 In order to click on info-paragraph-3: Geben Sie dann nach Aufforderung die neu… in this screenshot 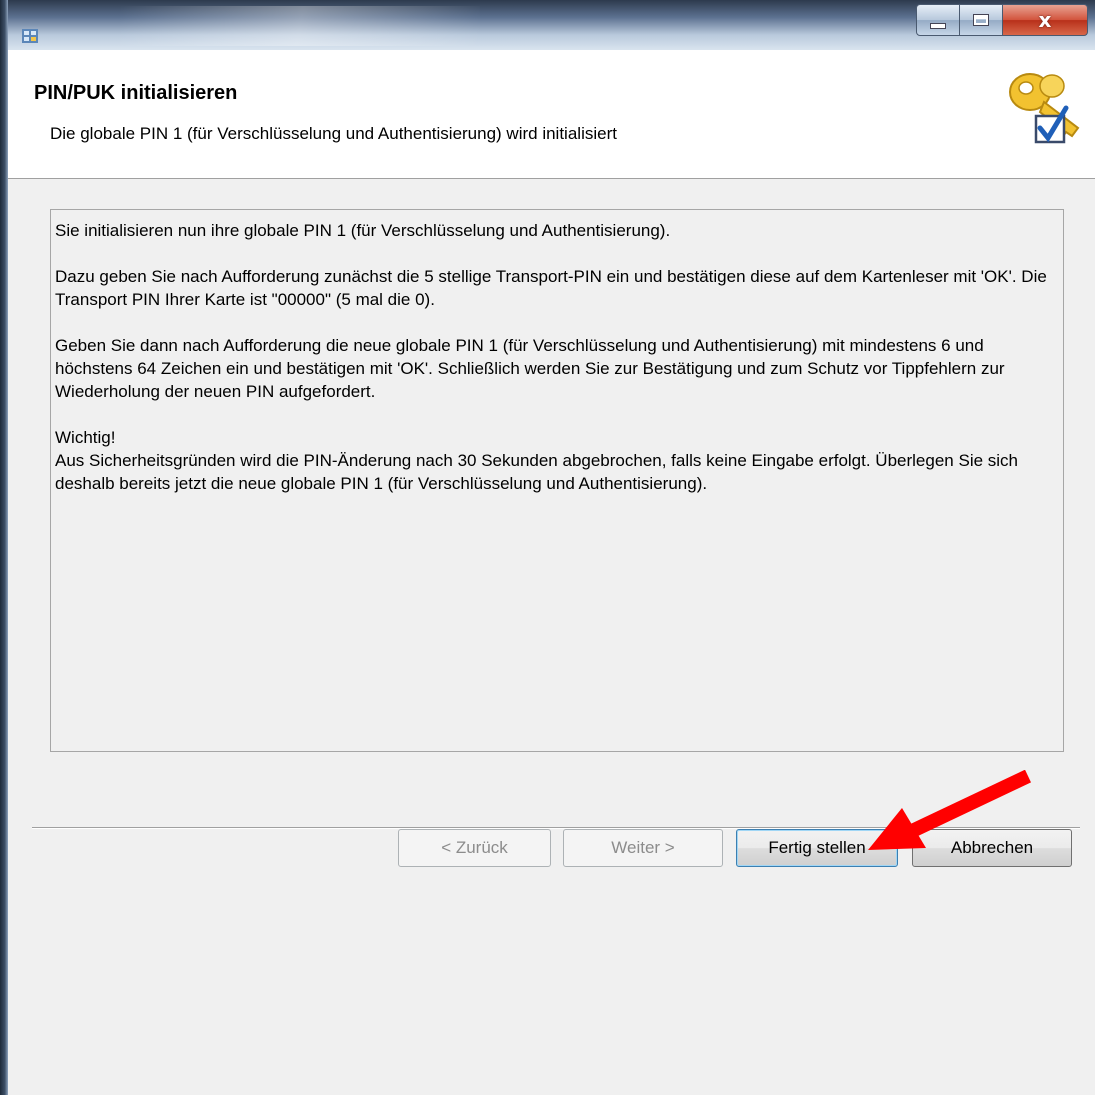, I will do `click(530, 368)`.